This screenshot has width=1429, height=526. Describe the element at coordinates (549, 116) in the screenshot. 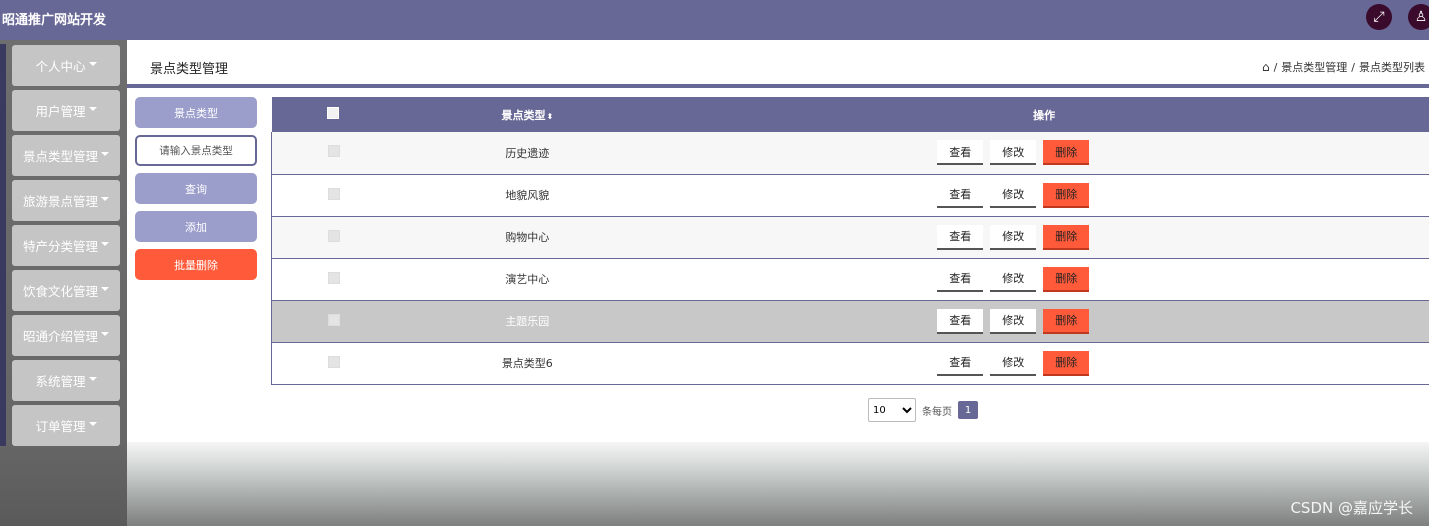

I see `sort-icon: ⬍` at that location.